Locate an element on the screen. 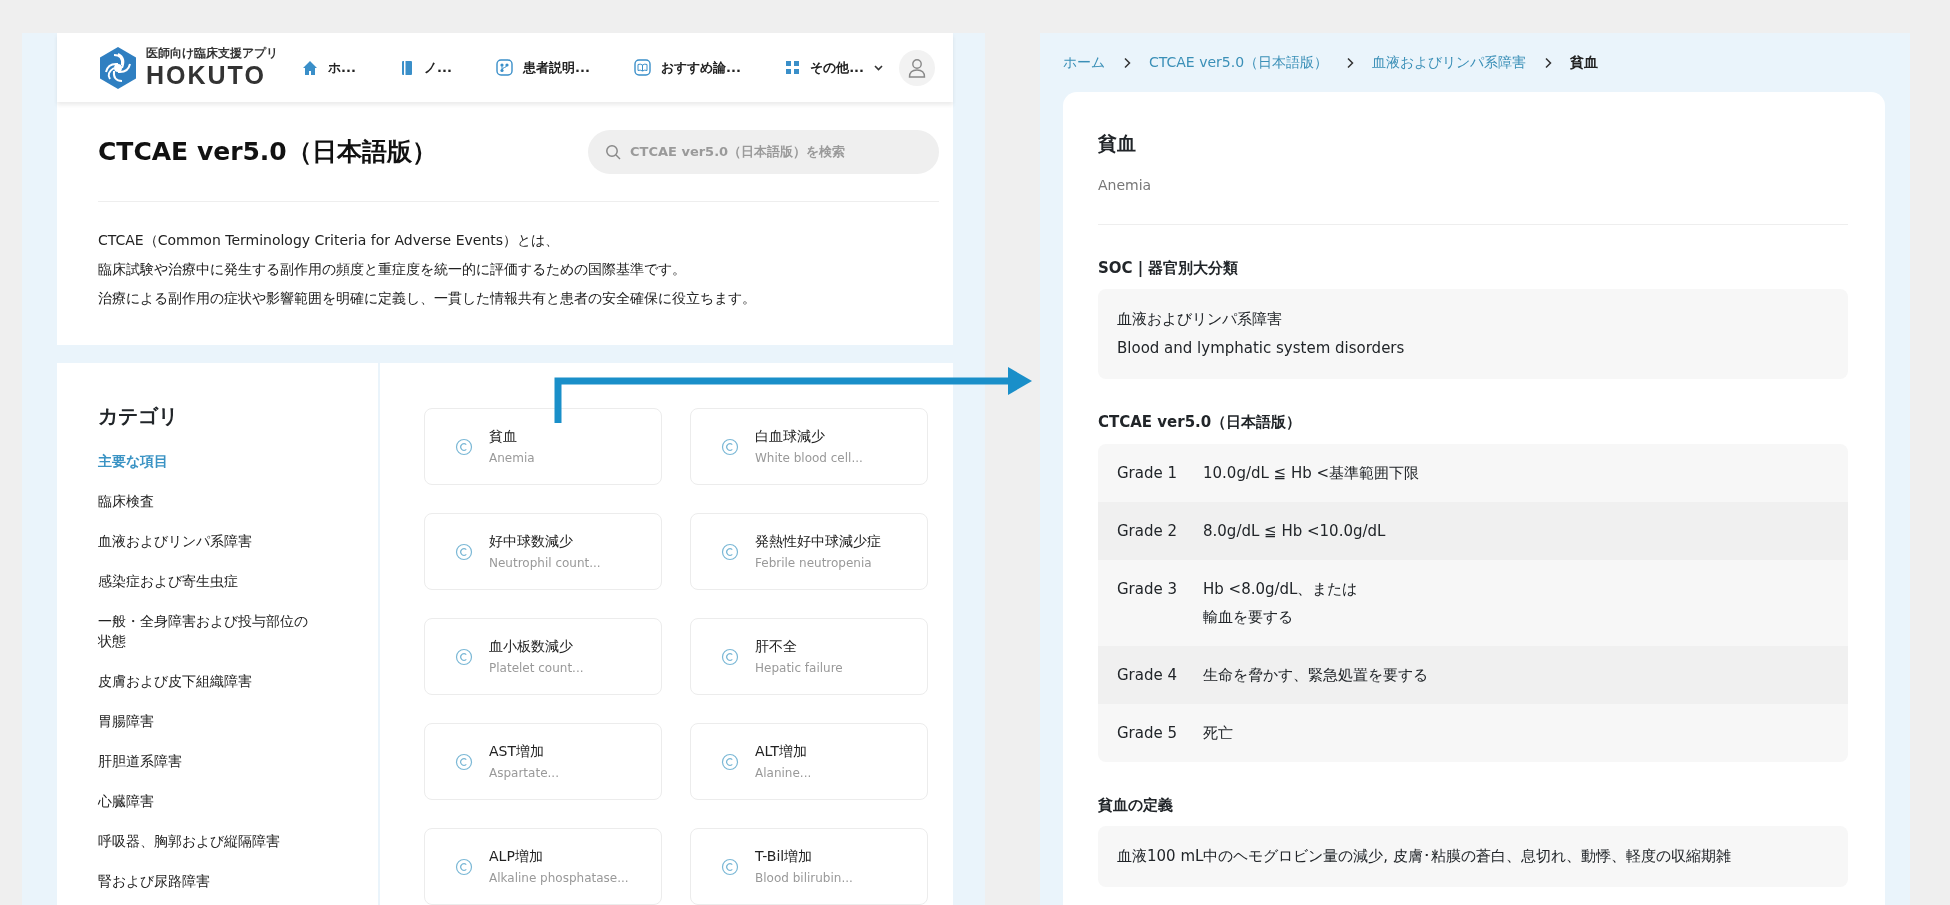 The width and height of the screenshot is (1950, 905). section-heading: SOC | 器官別大分類 is located at coordinates (1169, 268).